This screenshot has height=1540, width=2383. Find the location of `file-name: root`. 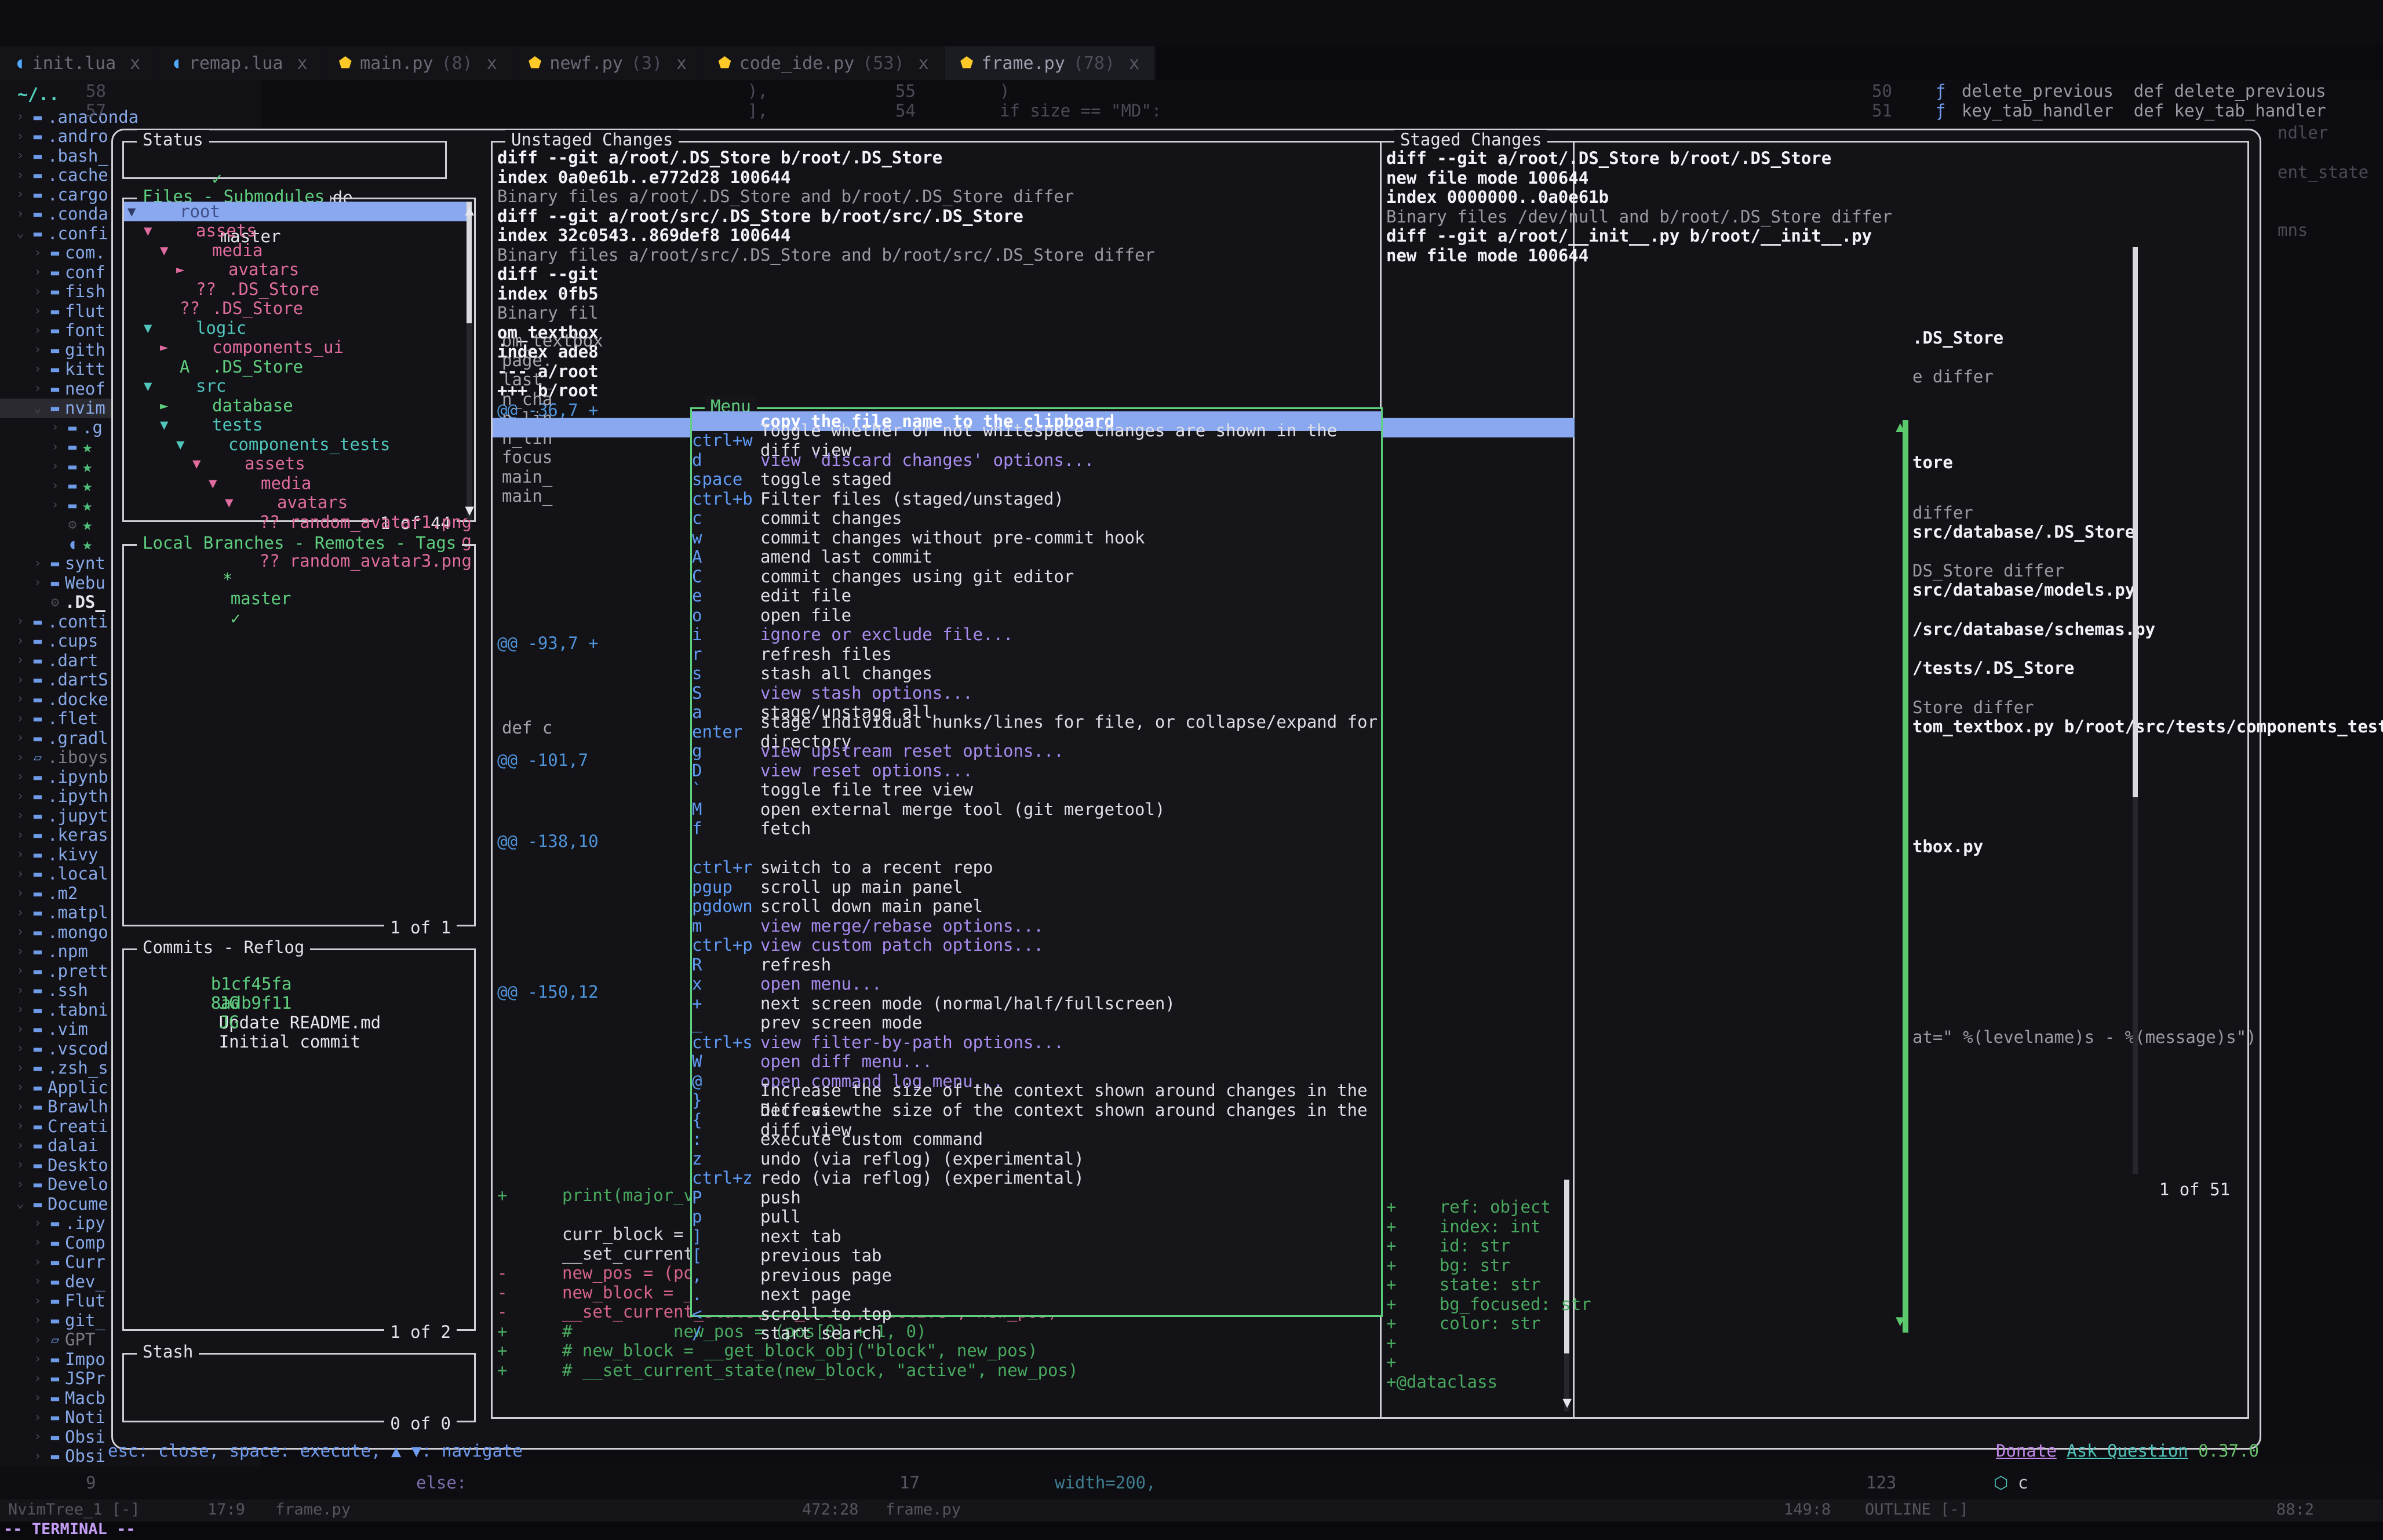

file-name: root is located at coordinates (200, 211).